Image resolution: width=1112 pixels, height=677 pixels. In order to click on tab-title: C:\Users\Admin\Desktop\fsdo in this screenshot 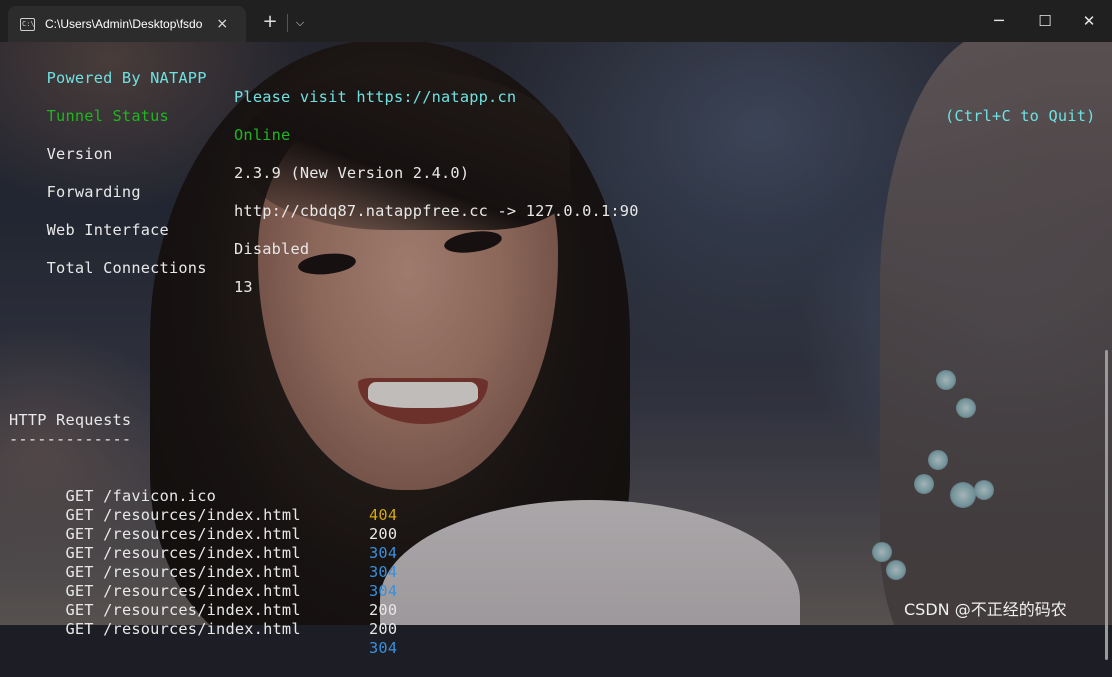, I will do `click(124, 24)`.